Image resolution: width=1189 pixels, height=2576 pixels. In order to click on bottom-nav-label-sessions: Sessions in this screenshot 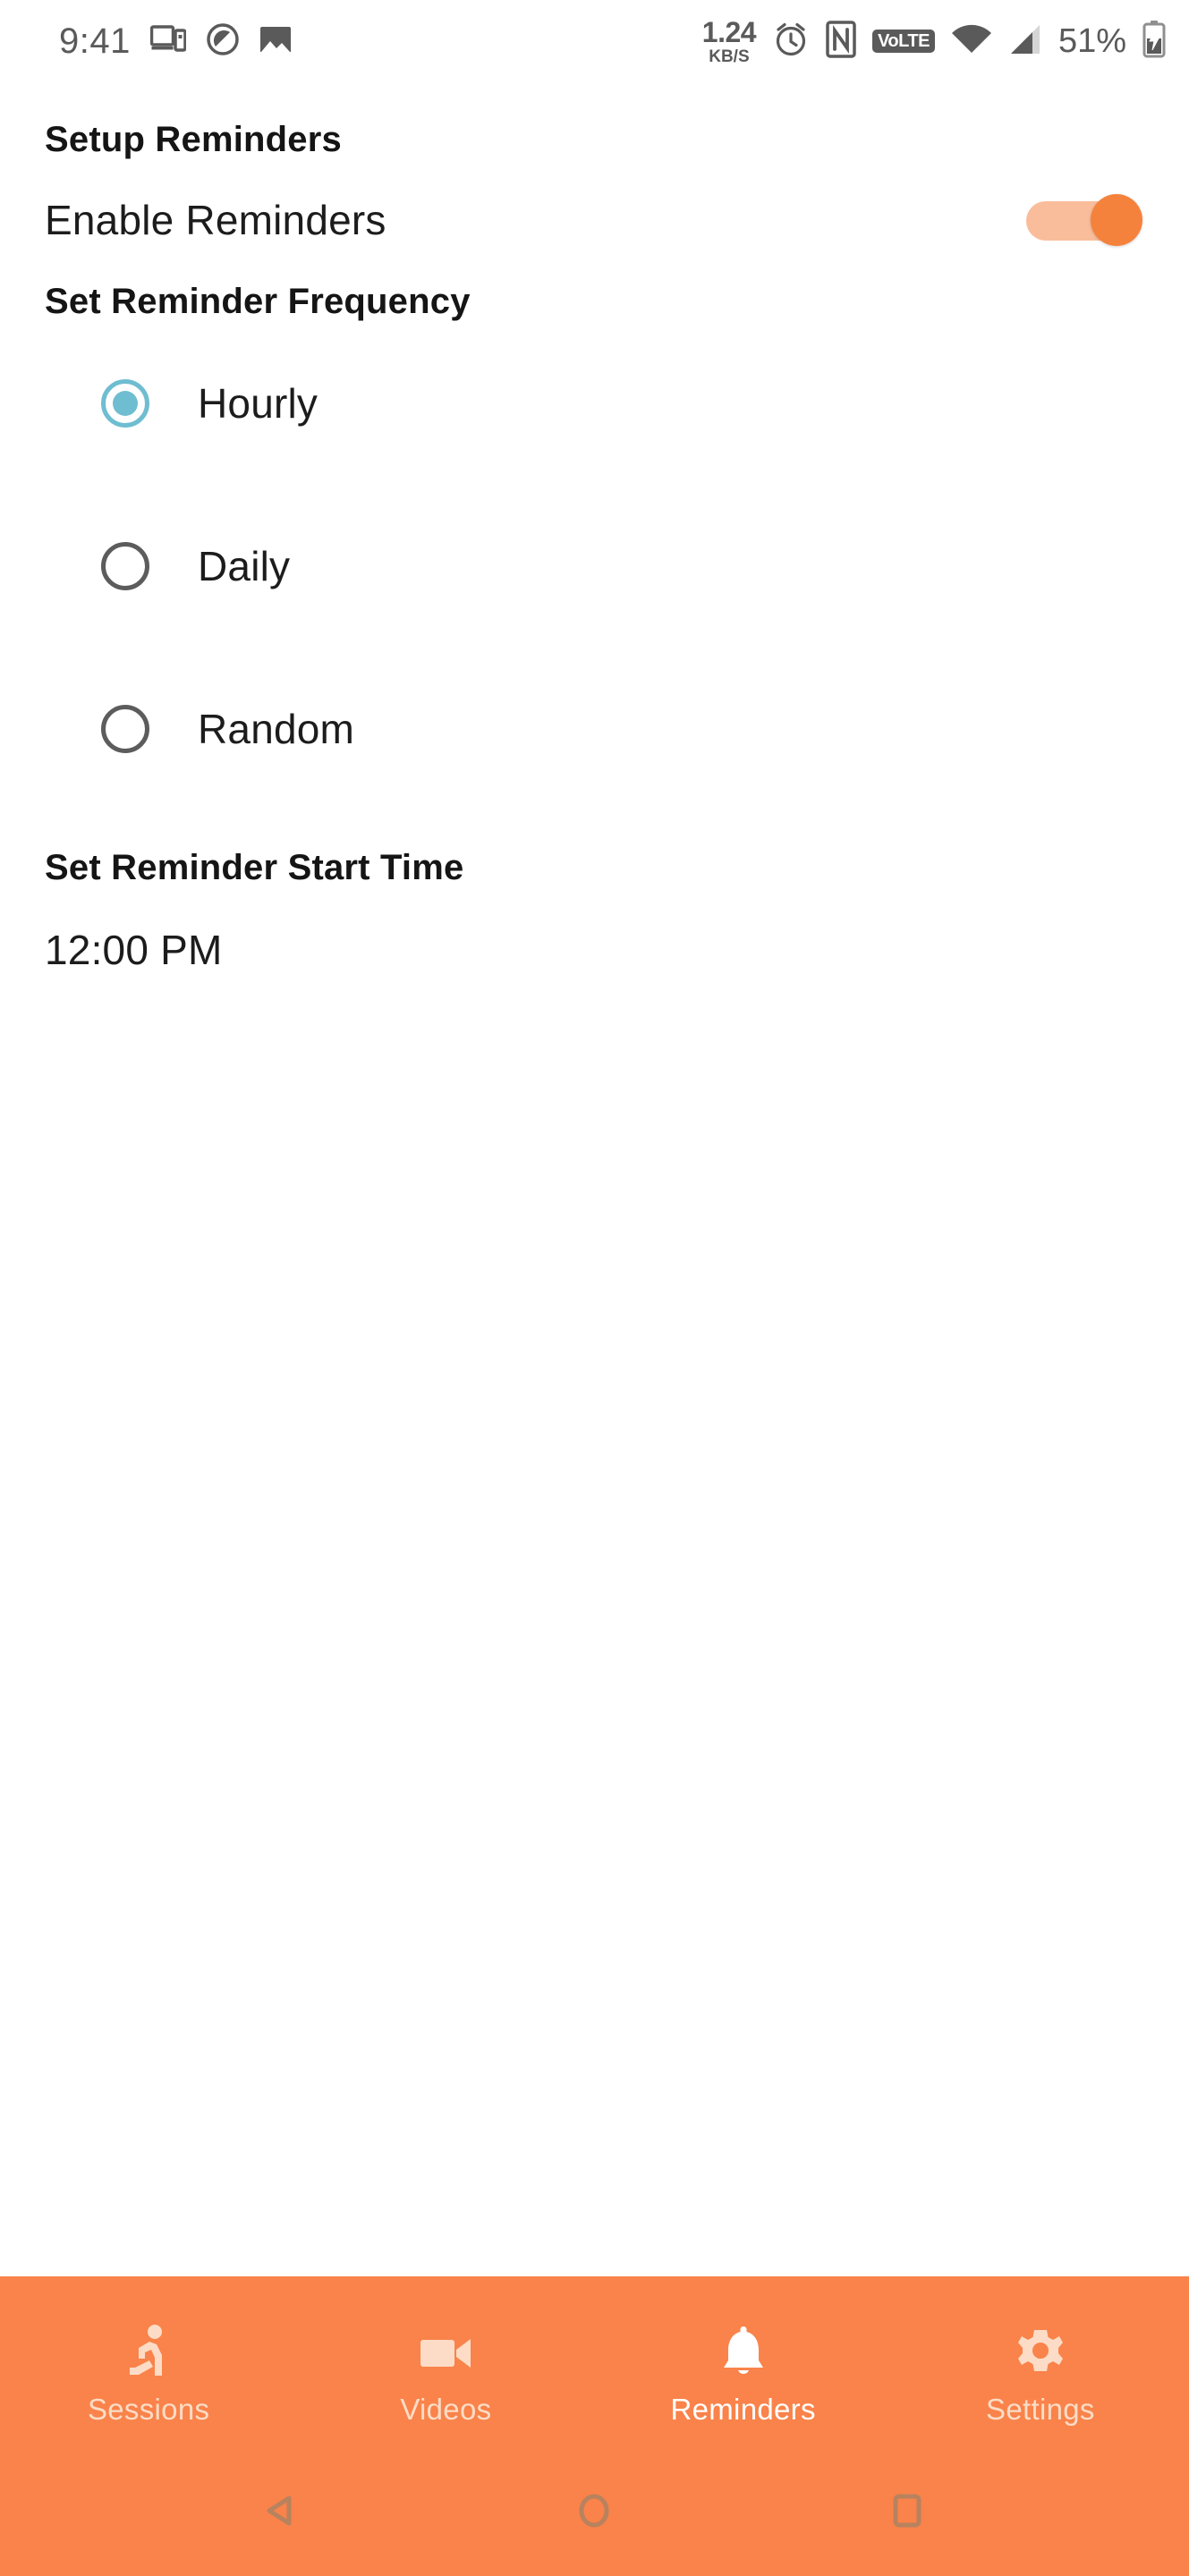, I will do `click(148, 2409)`.